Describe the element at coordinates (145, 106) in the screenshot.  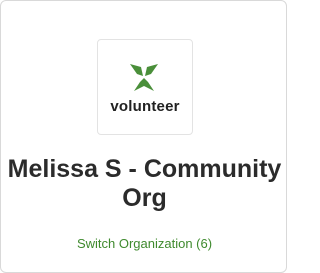
I see `logo-wordmark: volunteer` at that location.